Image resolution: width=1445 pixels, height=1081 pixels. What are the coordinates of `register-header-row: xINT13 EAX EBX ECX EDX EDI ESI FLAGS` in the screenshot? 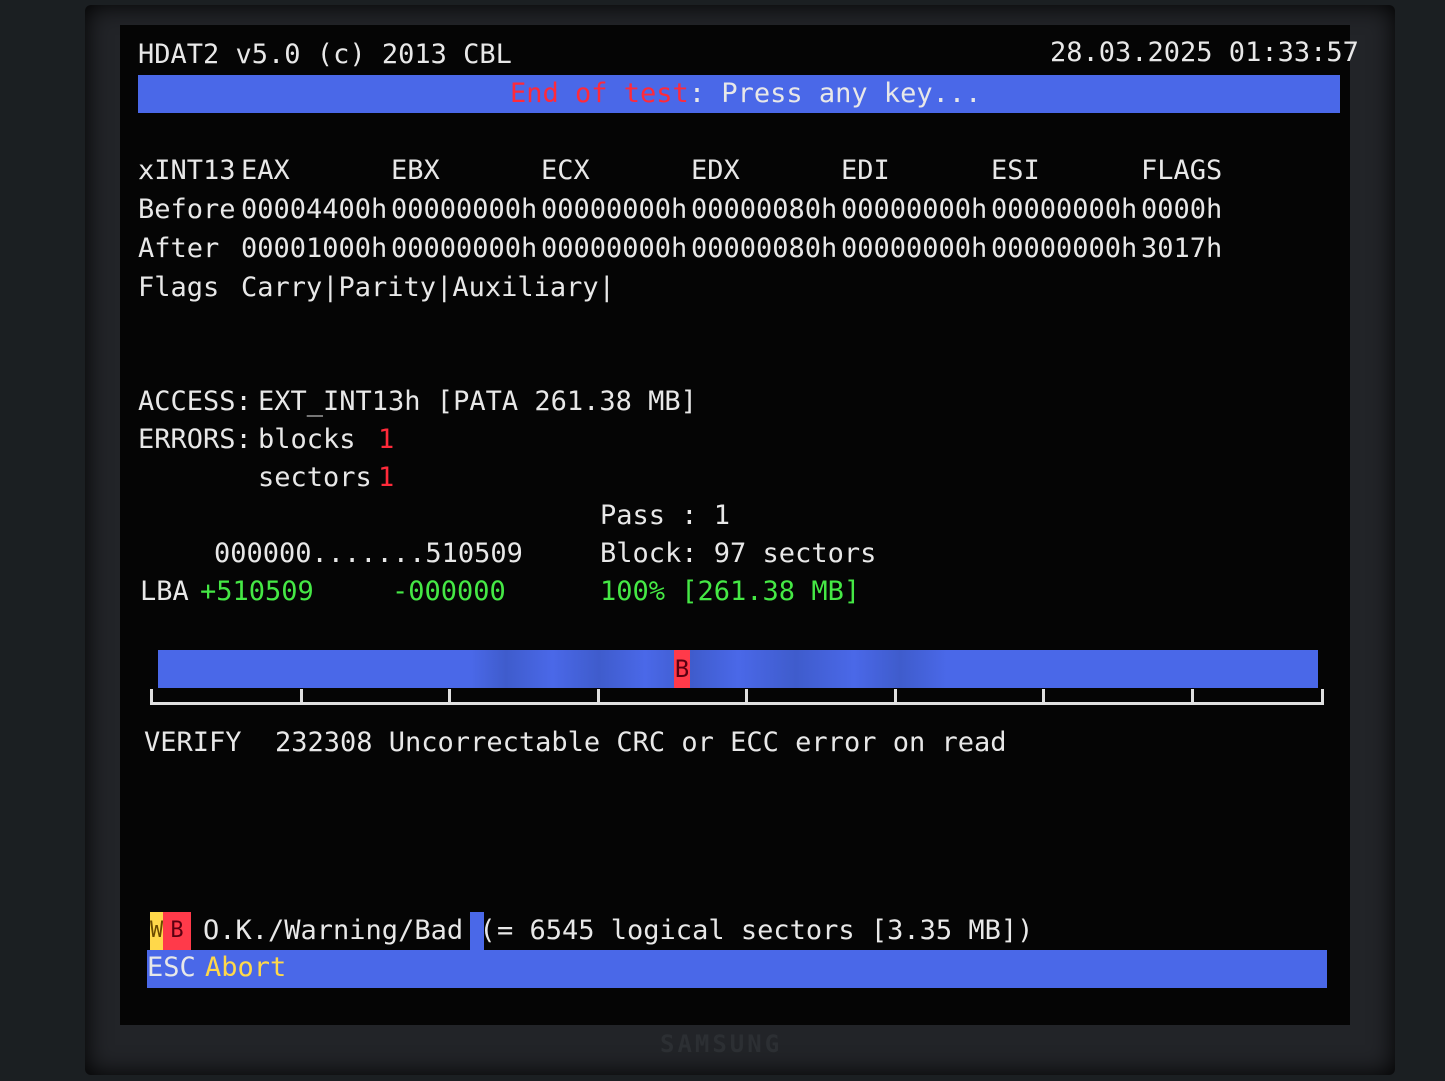 It's located at (680, 170).